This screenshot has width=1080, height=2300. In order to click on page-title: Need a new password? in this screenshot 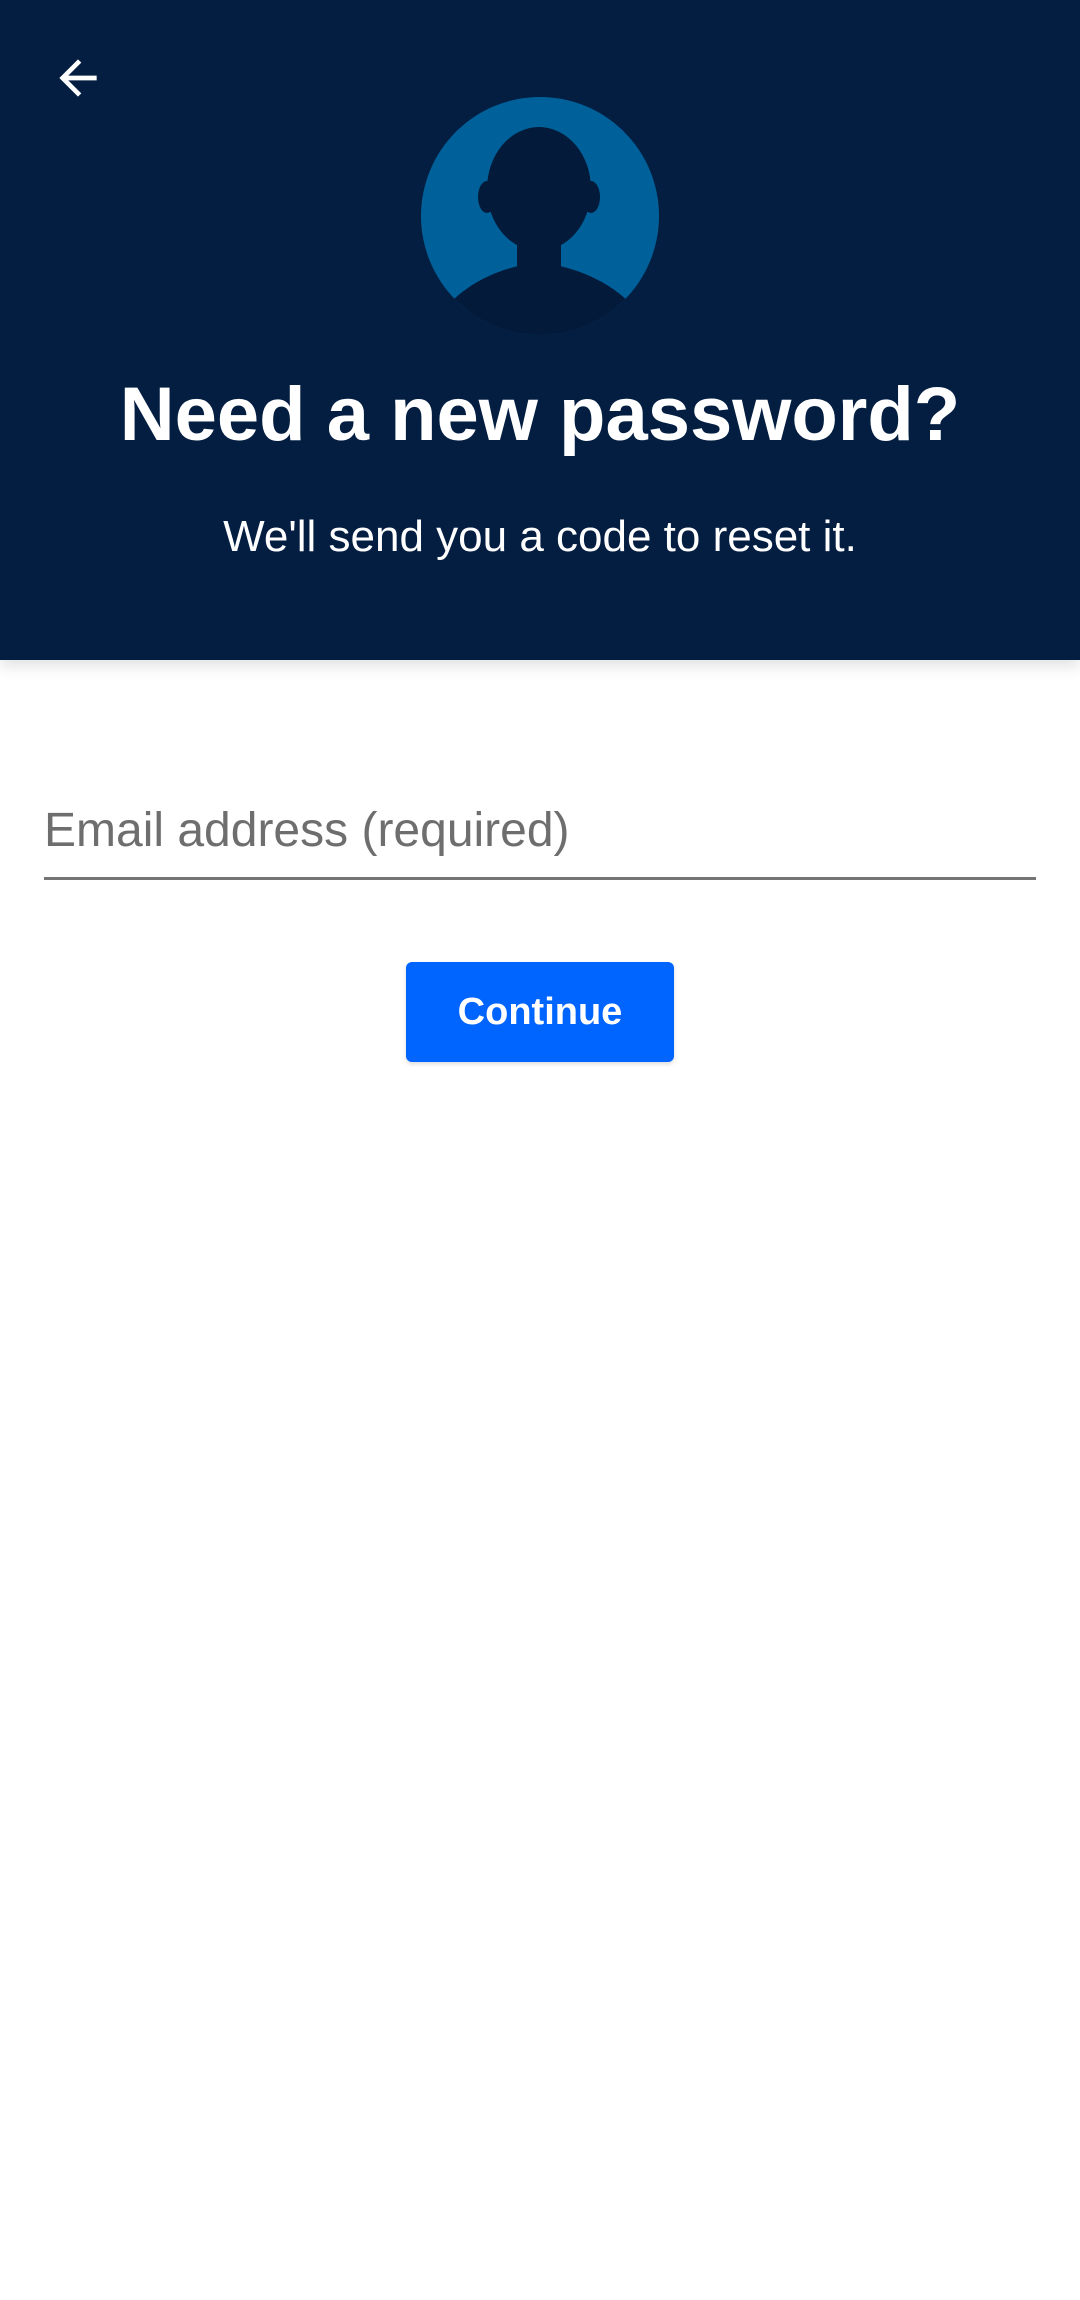, I will do `click(540, 414)`.